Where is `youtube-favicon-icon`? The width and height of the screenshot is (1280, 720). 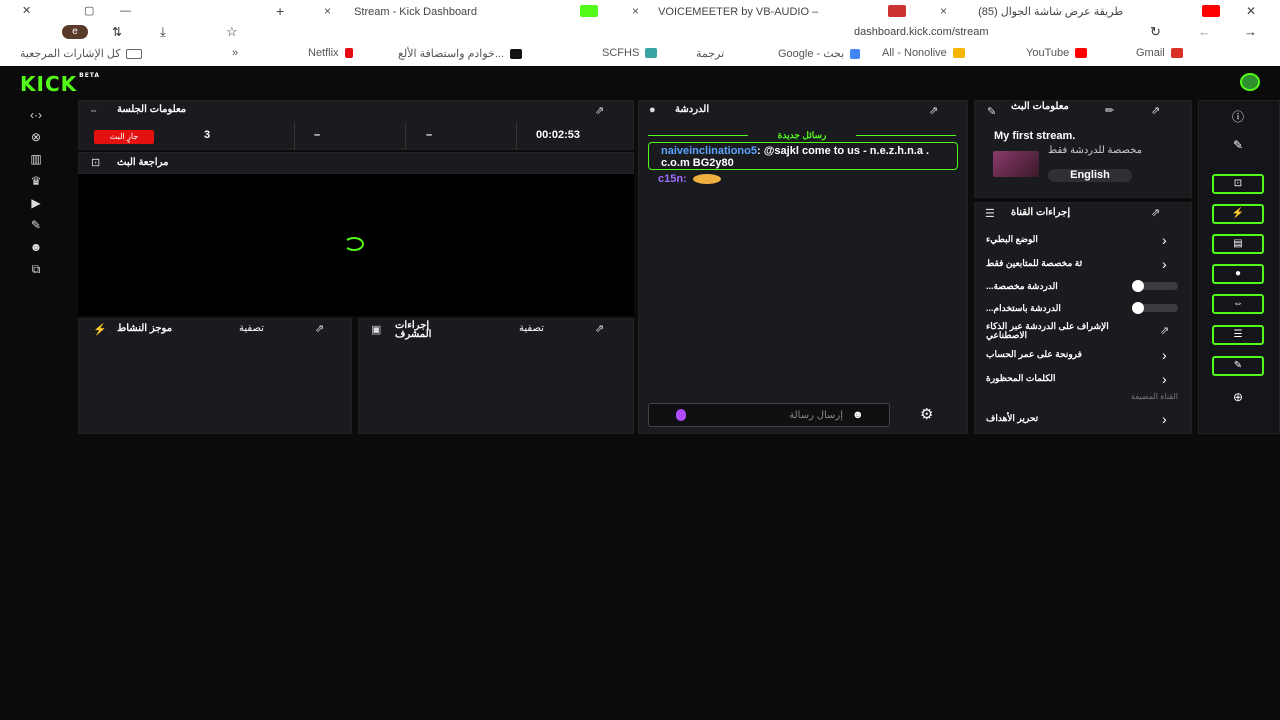
youtube-favicon-icon is located at coordinates (1211, 11).